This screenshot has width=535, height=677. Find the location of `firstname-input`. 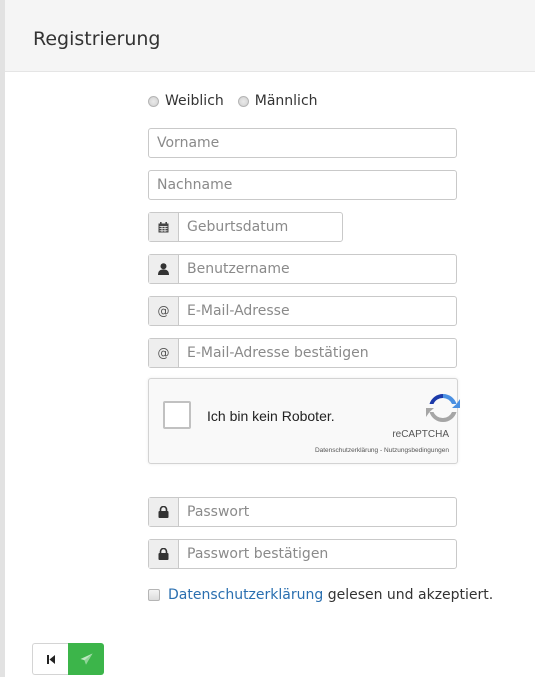

firstname-input is located at coordinates (302, 143).